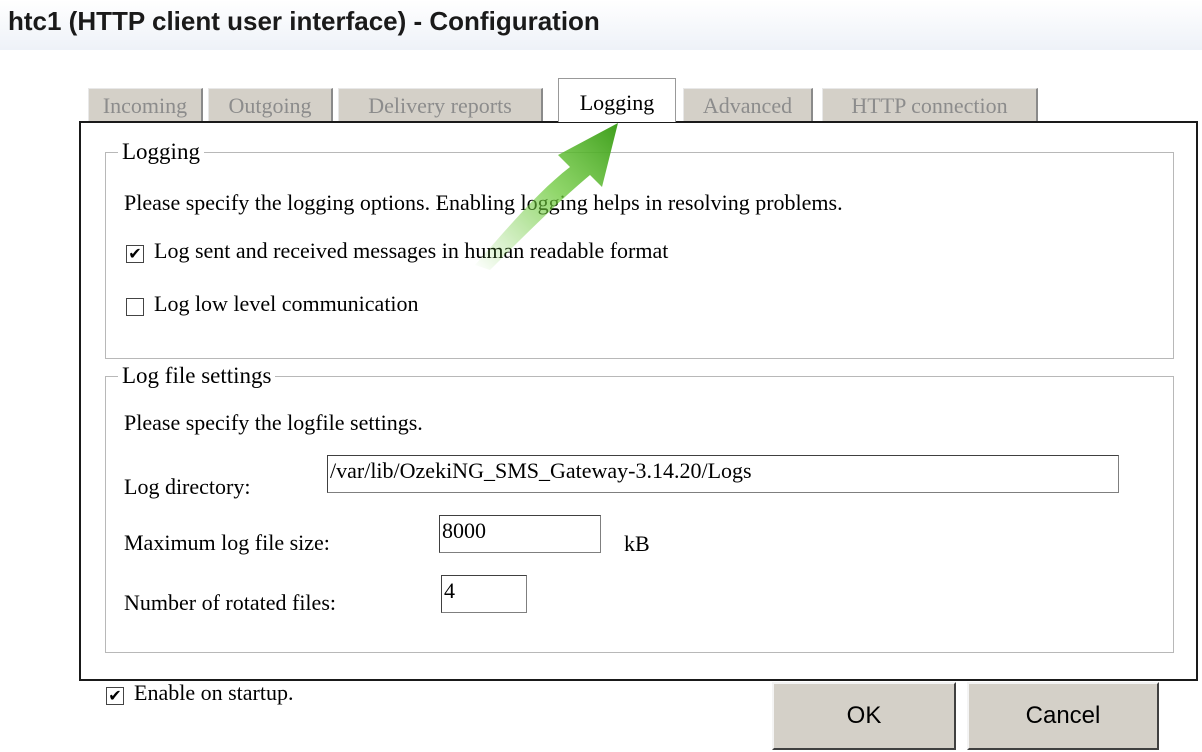  Describe the element at coordinates (227, 542) in the screenshot. I see `max-log-size-label: Maximum log file size:` at that location.